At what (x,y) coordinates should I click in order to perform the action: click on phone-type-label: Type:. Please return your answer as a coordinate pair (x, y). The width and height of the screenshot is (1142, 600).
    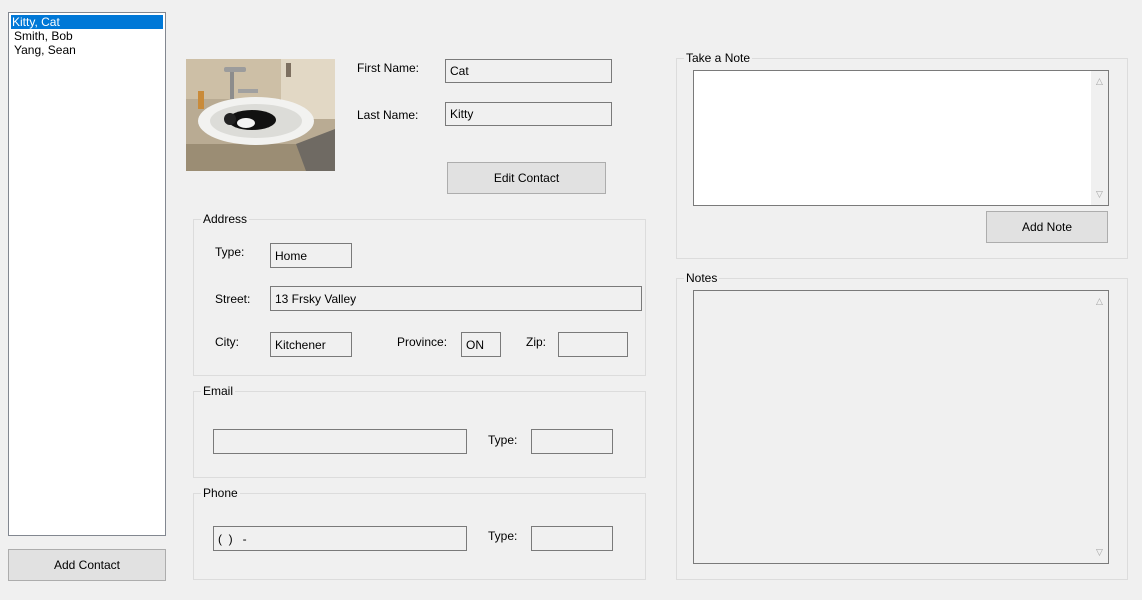
    Looking at the image, I should click on (503, 536).